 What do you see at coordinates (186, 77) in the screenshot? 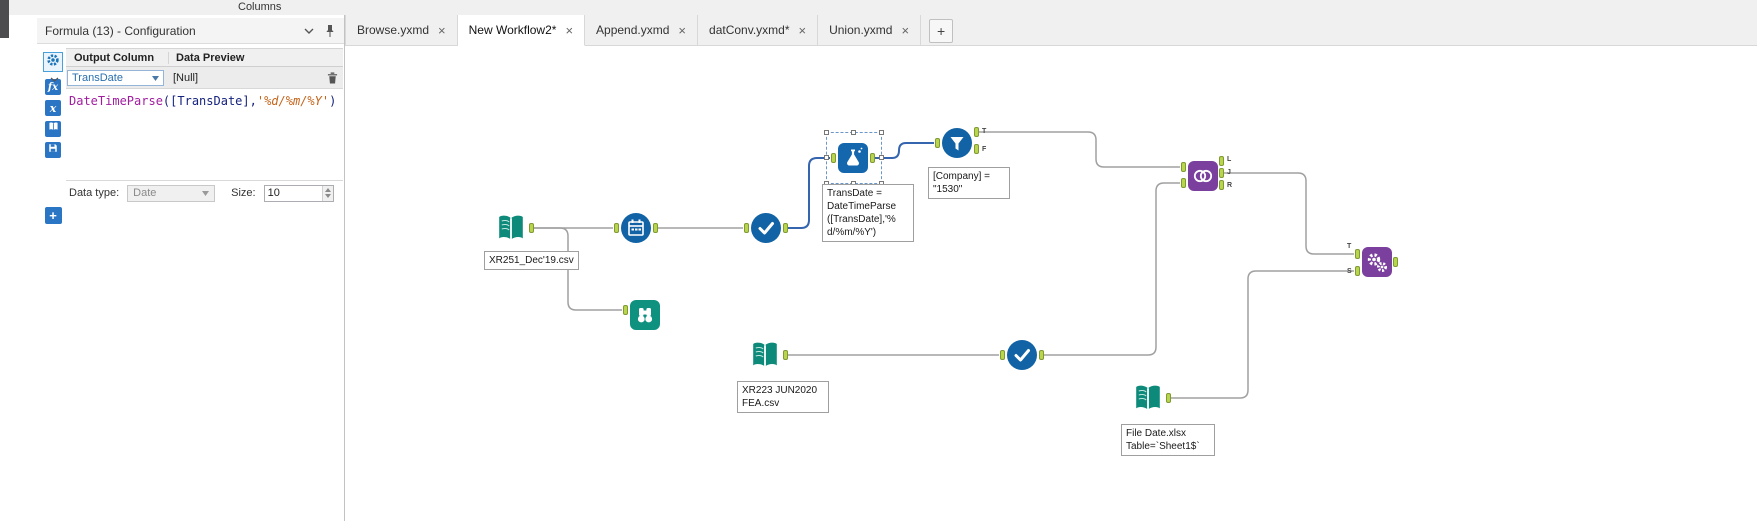
I see `data-preview-value: [Null]` at bounding box center [186, 77].